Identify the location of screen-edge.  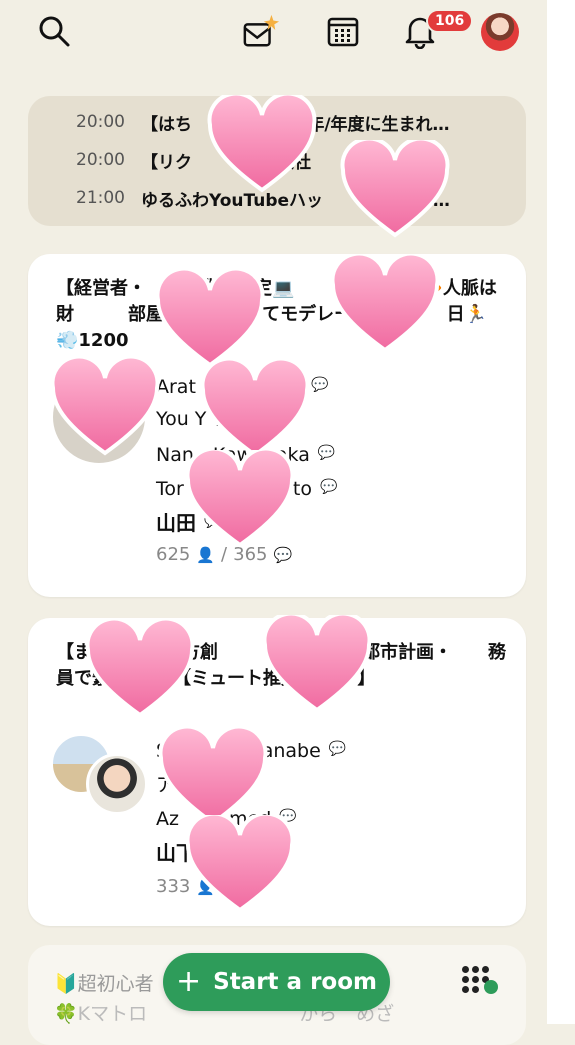
(561, 512).